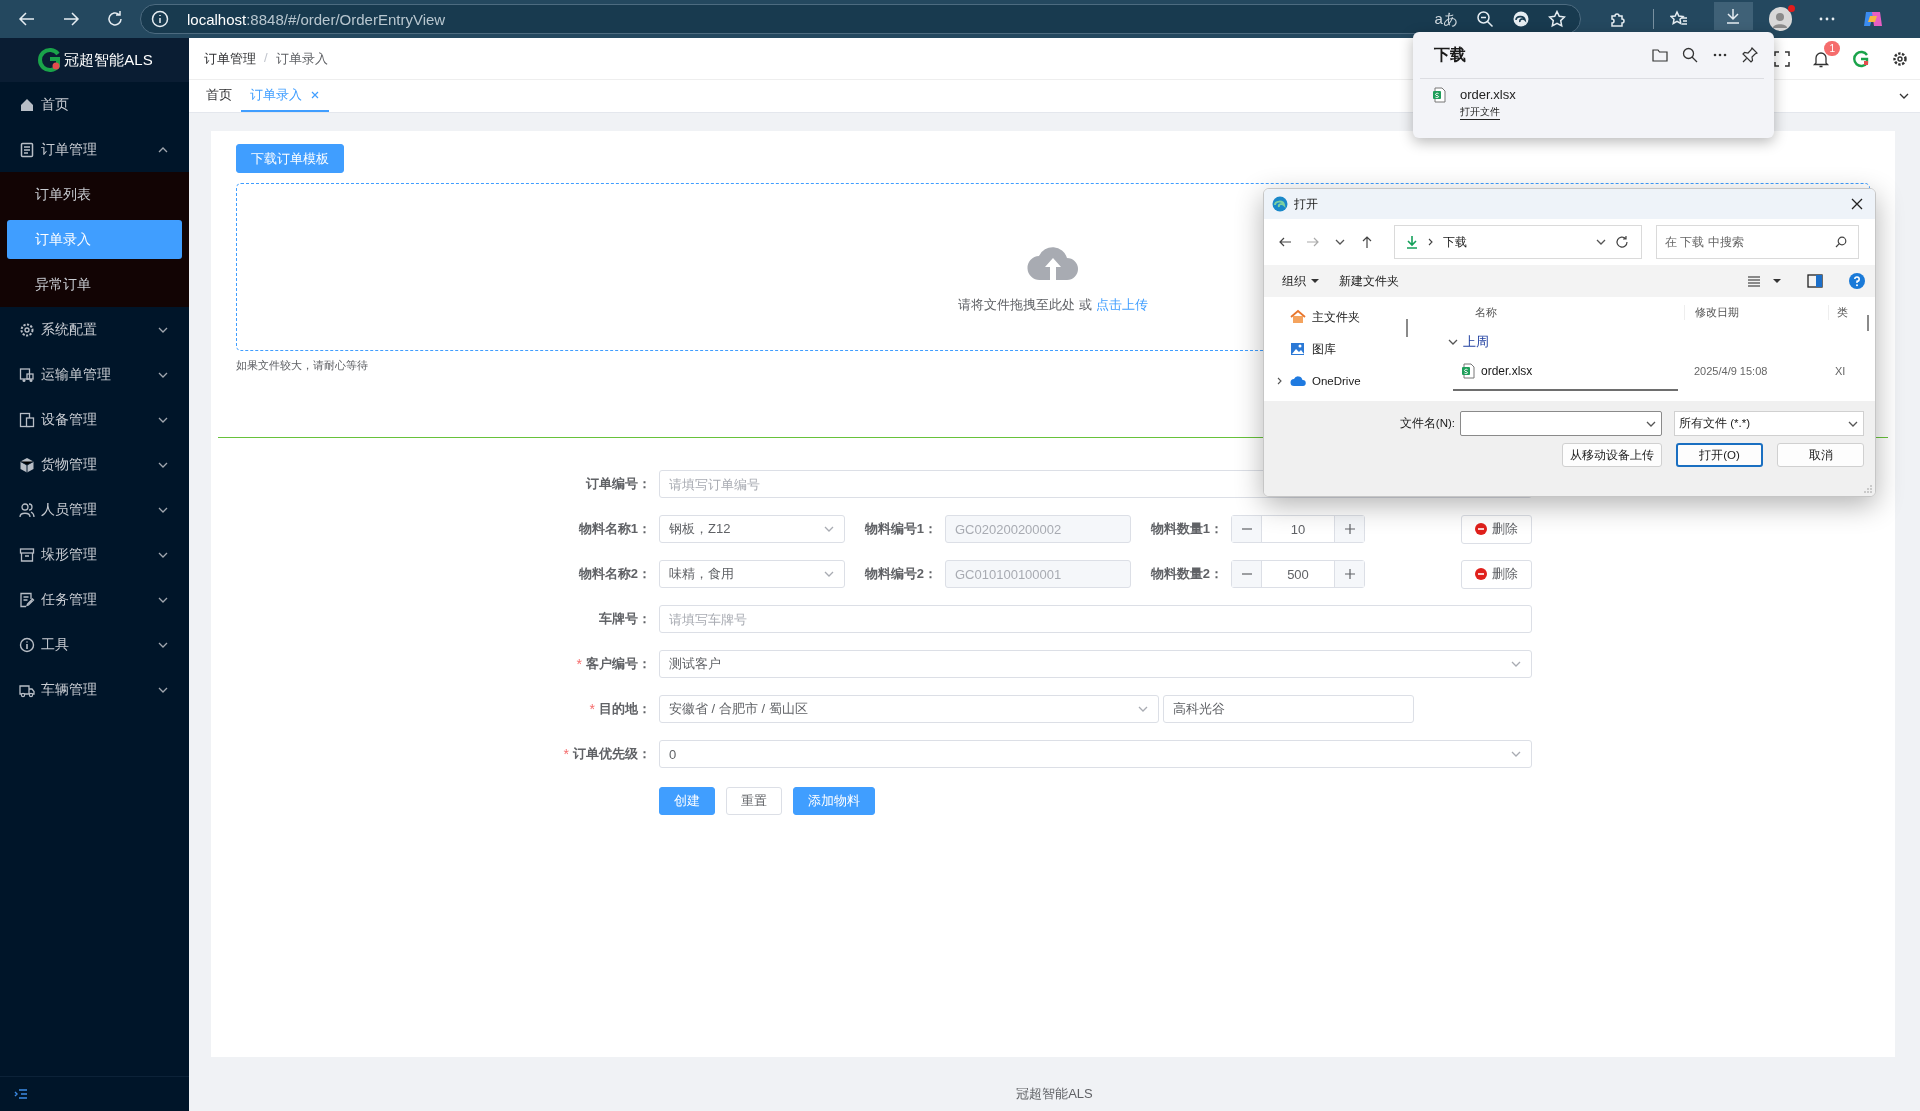  Describe the element at coordinates (1756, 312) in the screenshot. I see `column-header: 修改日期` at that location.